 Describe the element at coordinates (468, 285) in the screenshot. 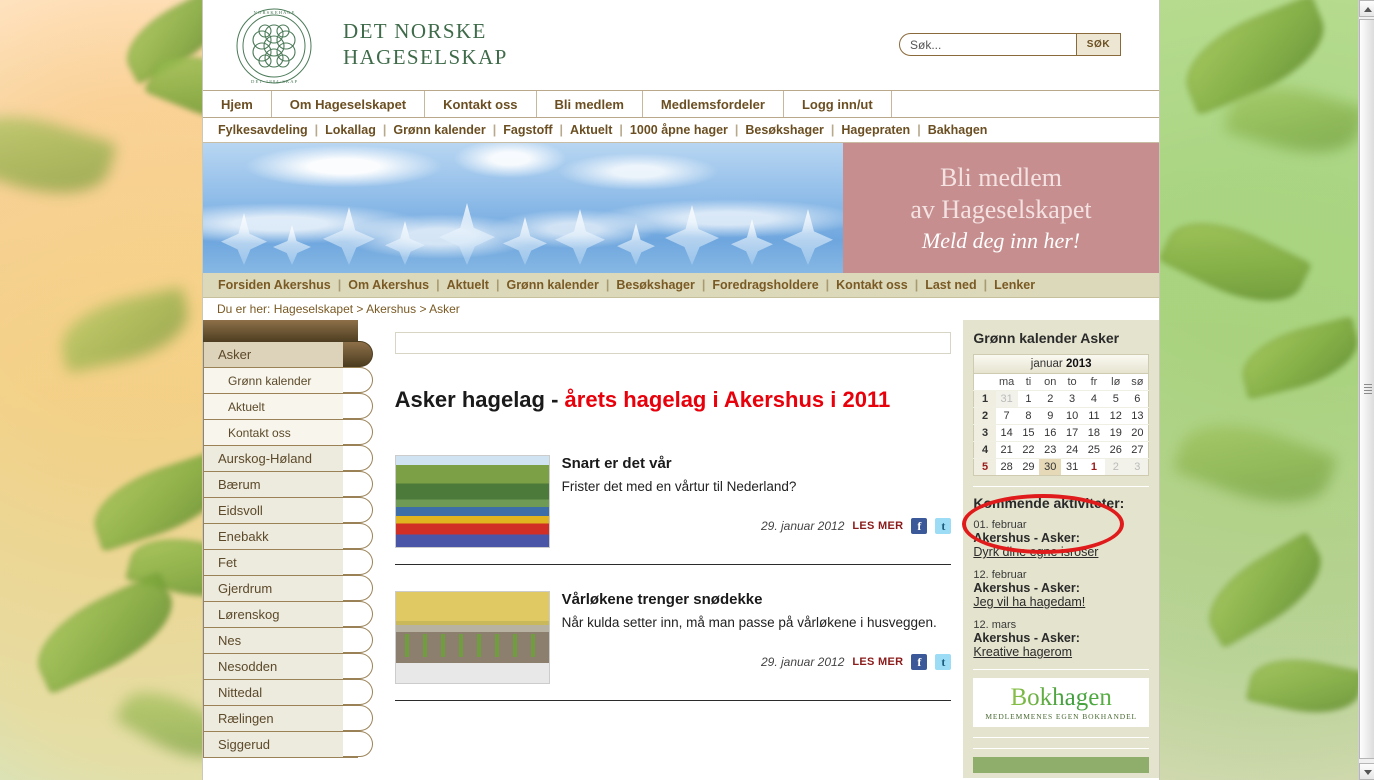

I see `localnav-aktuelt: Aktuelt` at that location.